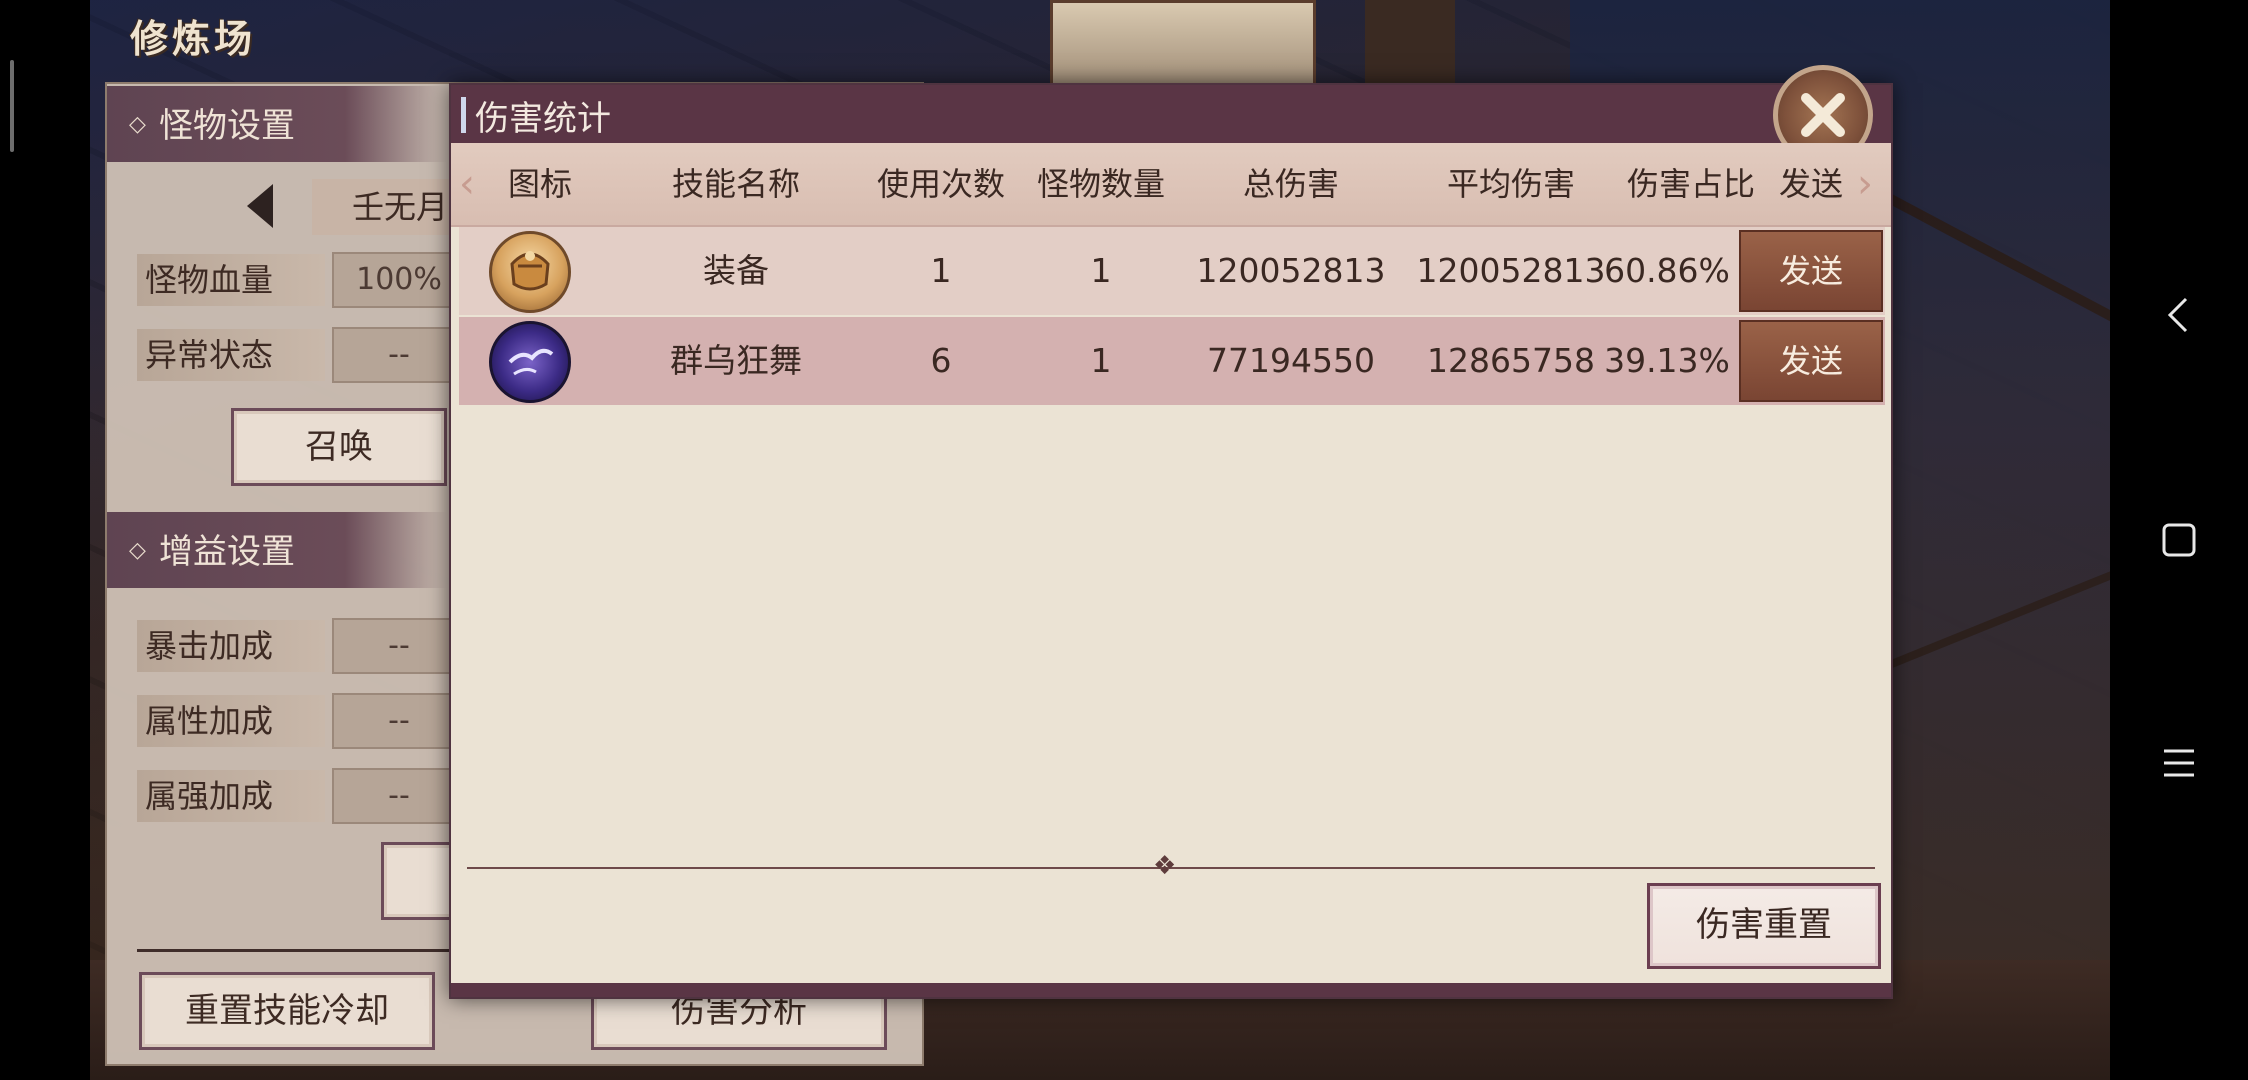 Image resolution: width=2248 pixels, height=1080 pixels. What do you see at coordinates (399, 280) in the screenshot?
I see `monster-hp-value: 100%` at bounding box center [399, 280].